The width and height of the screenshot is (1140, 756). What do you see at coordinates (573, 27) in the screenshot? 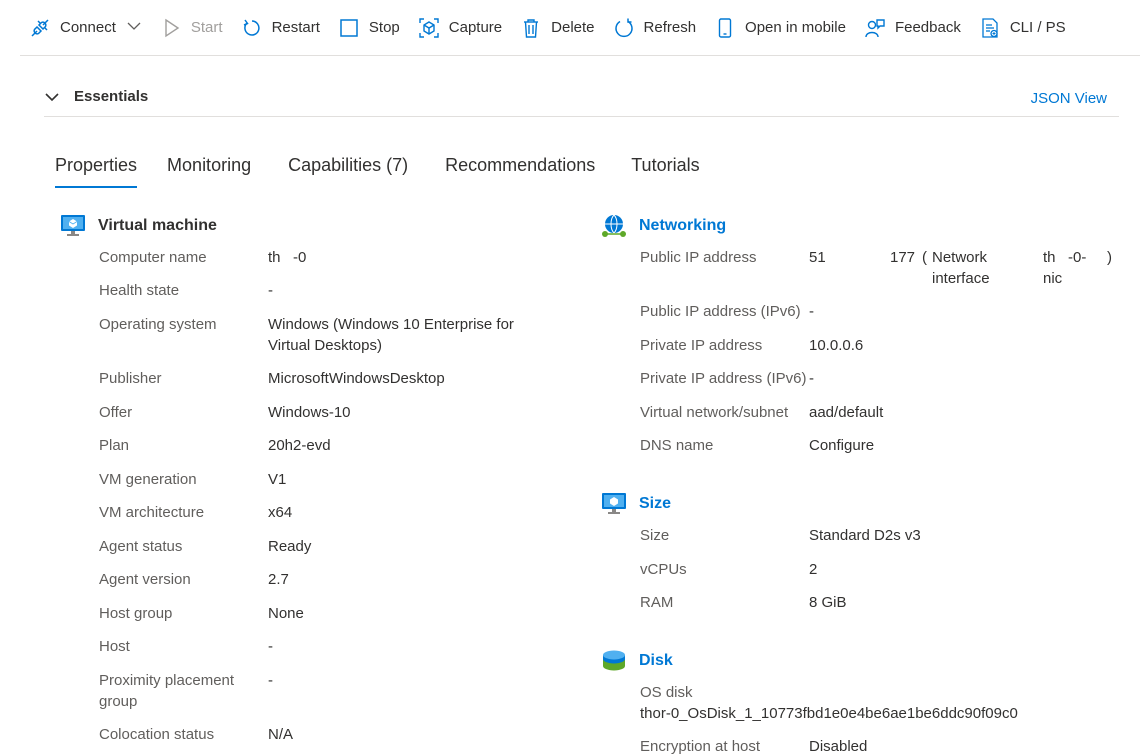
I see `delete-label: Delete` at bounding box center [573, 27].